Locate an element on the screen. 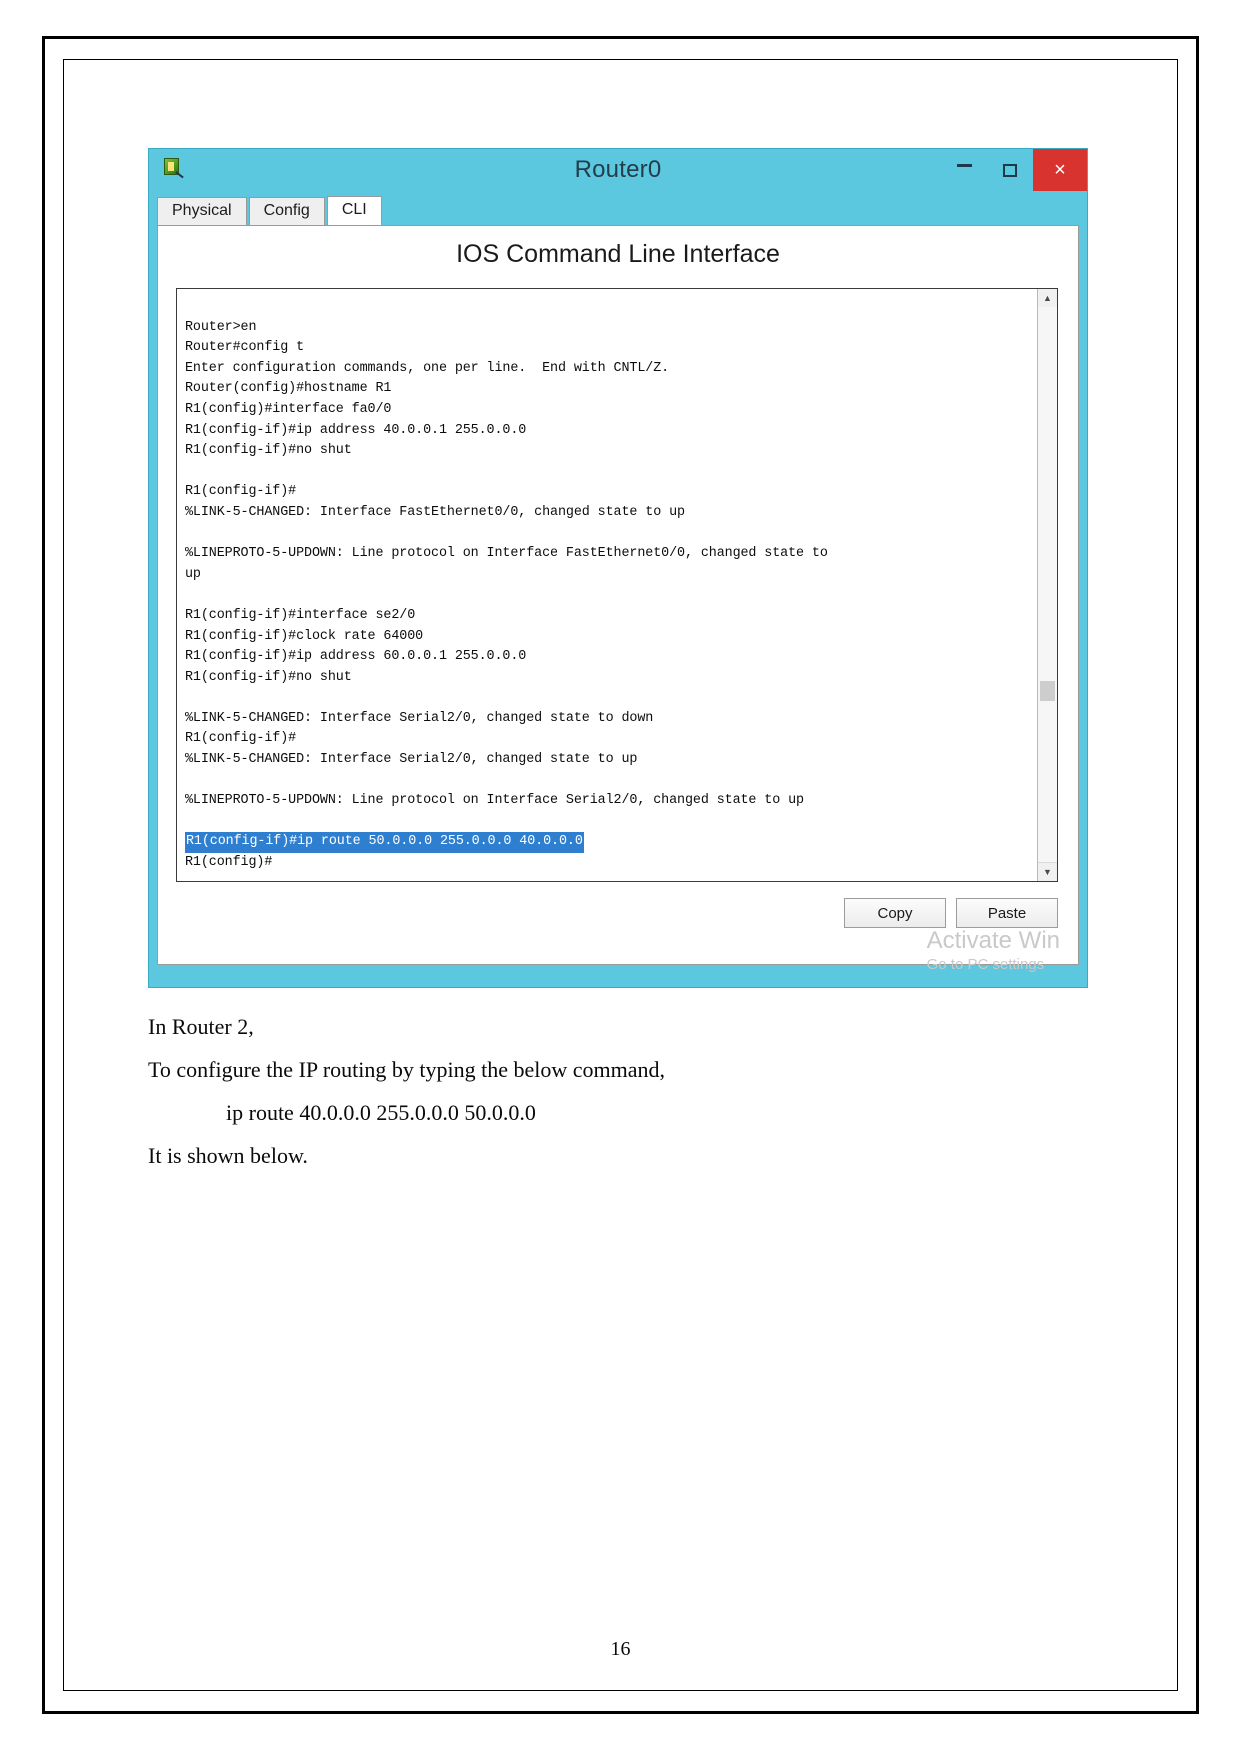 This screenshot has width=1241, height=1754. terminal-line-text: up is located at coordinates (193, 574).